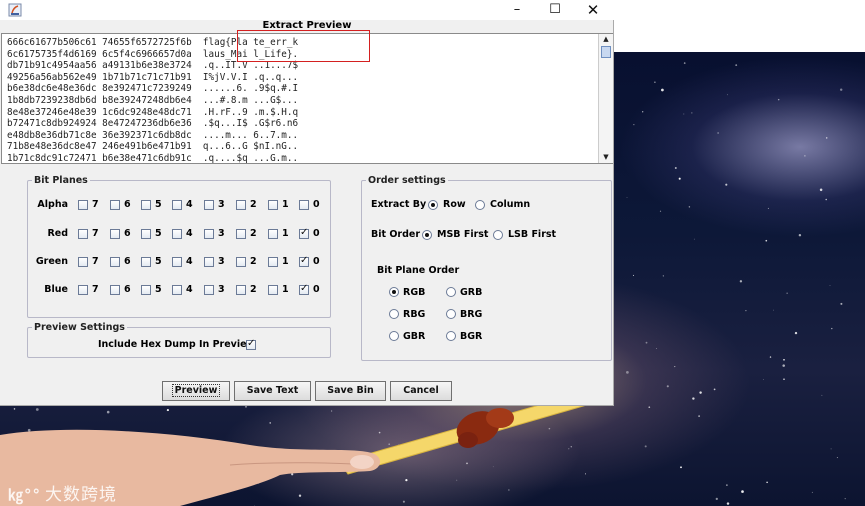 The height and width of the screenshot is (506, 865). Describe the element at coordinates (177, 344) in the screenshot. I see `hex-dump-label: Include Hex Dump In Preview` at that location.